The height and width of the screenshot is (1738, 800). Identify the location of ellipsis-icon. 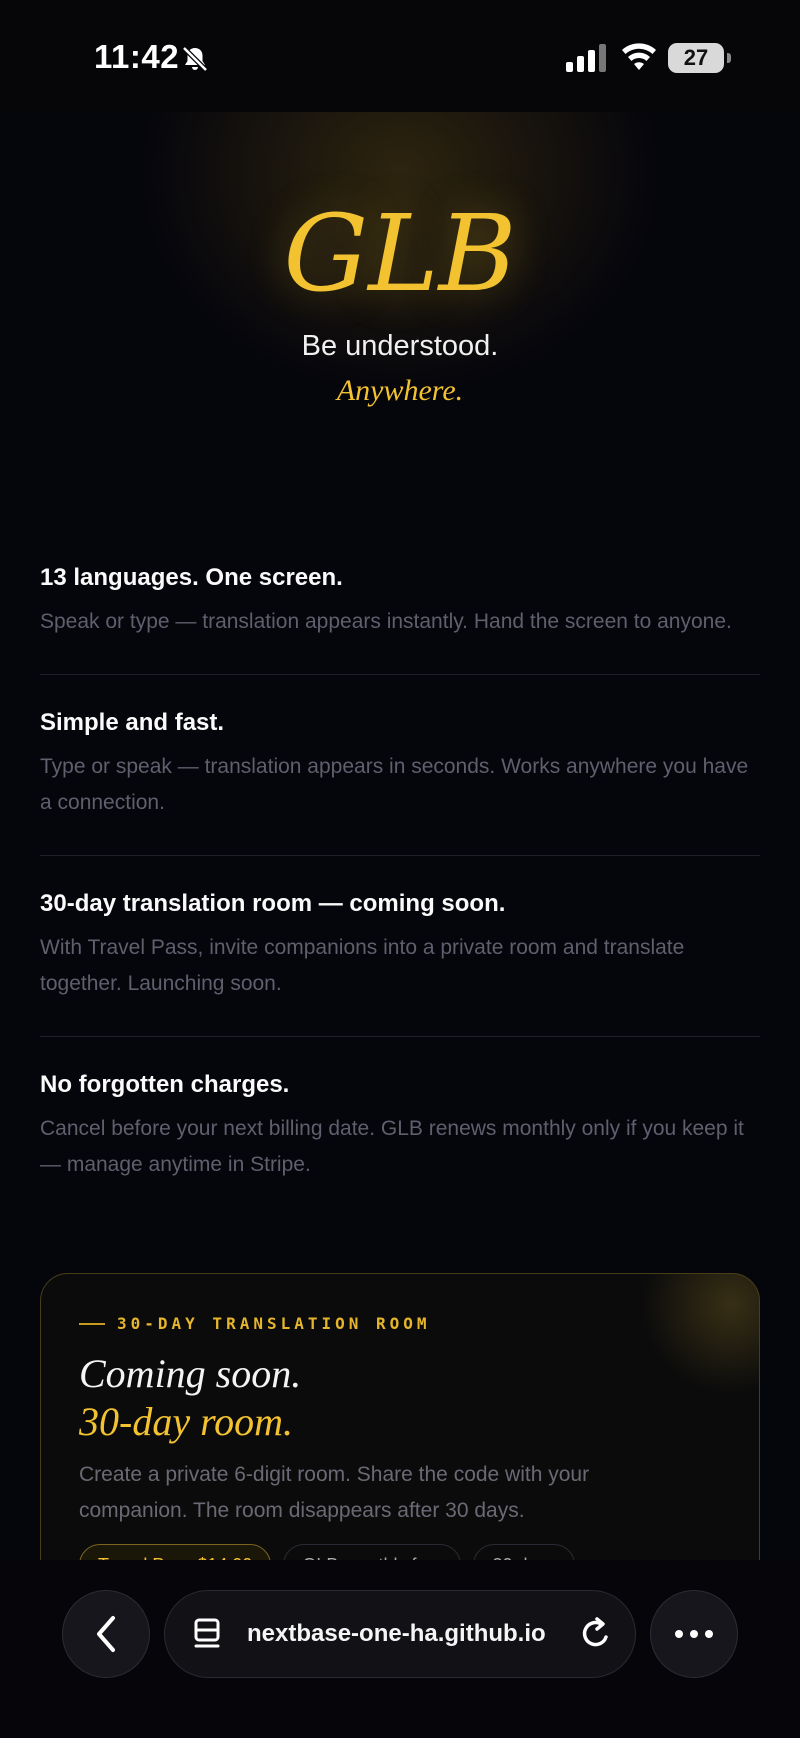
(694, 1634).